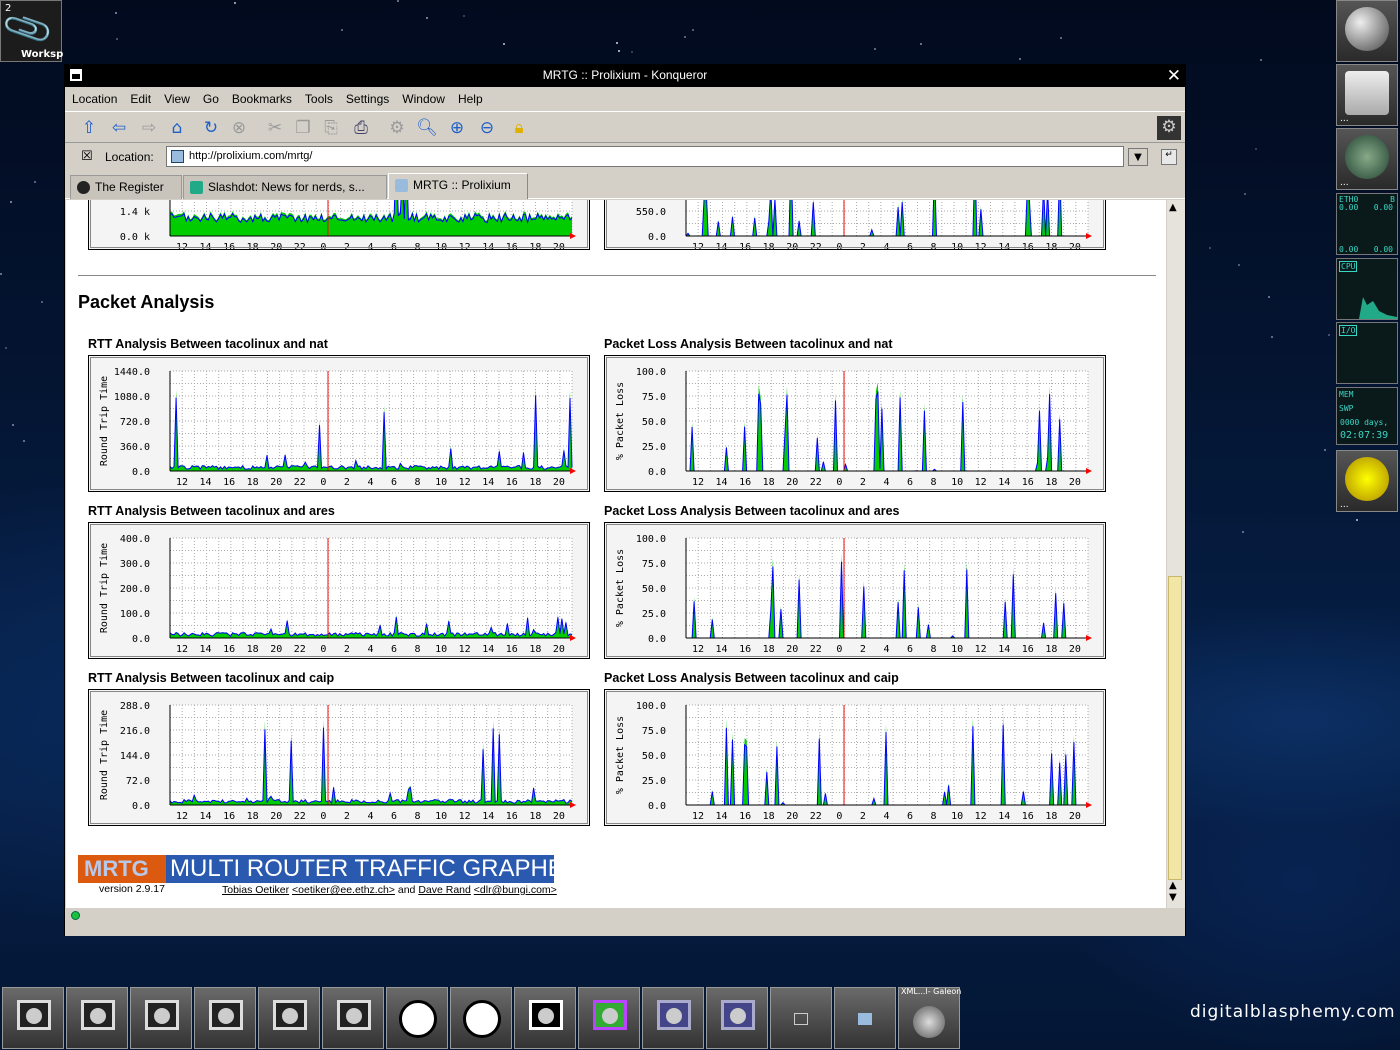  What do you see at coordinates (625, 922) in the screenshot?
I see `status-bar` at bounding box center [625, 922].